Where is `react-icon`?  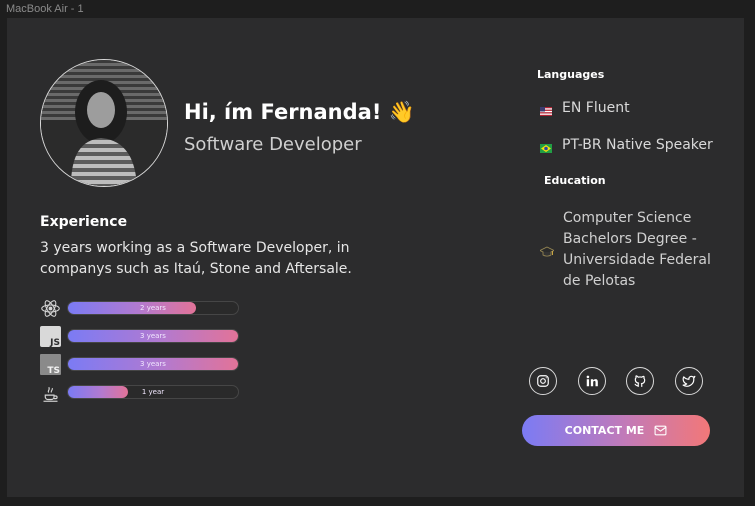
react-icon is located at coordinates (50, 308).